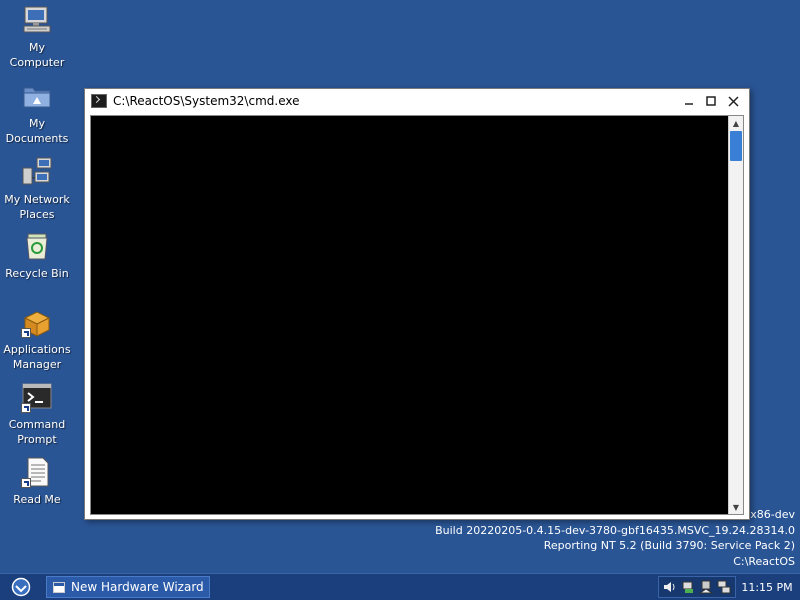 The width and height of the screenshot is (800, 600). I want to click on system-tray, so click(697, 587).